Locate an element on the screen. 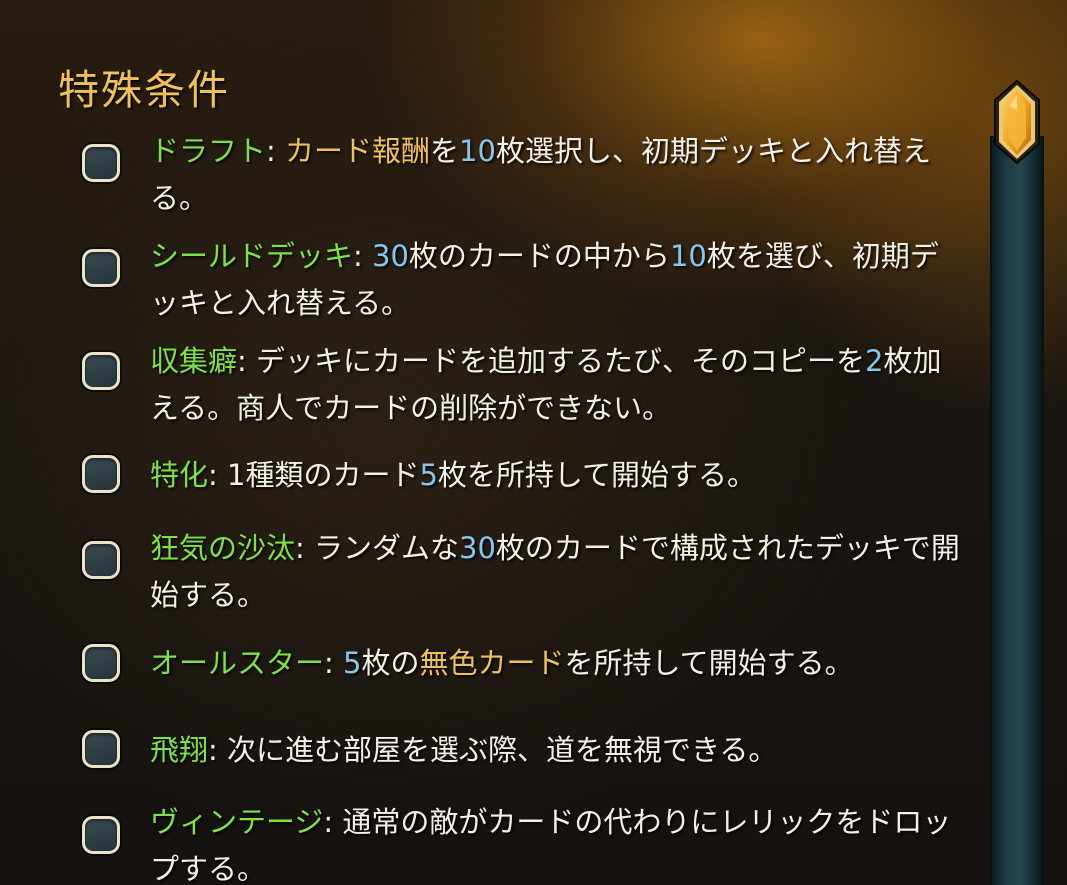 The image size is (1067, 885). modifier-description: 狂気の沙汰: ランダムな30枚のカードで構成されたデッキで開始する。 is located at coordinates (555, 572).